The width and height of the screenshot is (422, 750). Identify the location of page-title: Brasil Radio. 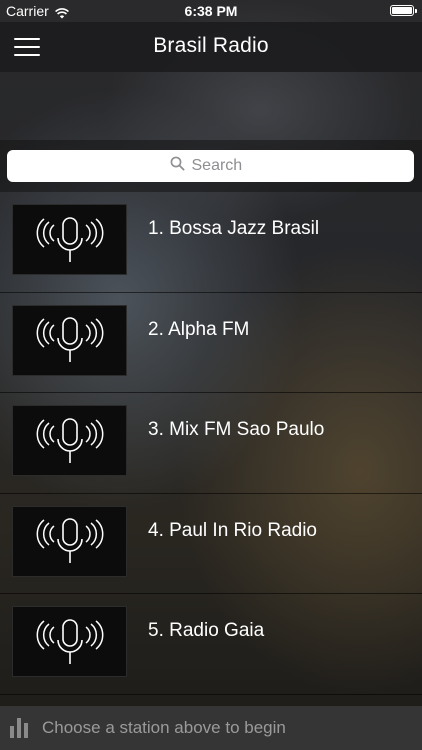
(211, 45).